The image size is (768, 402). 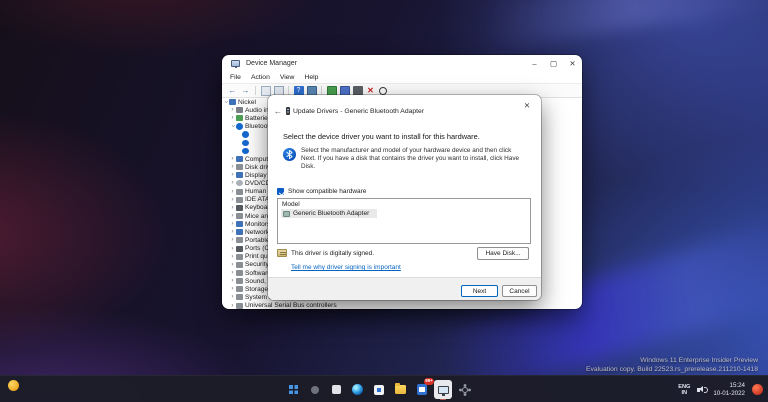 I want to click on language-line2: IN, so click(x=684, y=392).